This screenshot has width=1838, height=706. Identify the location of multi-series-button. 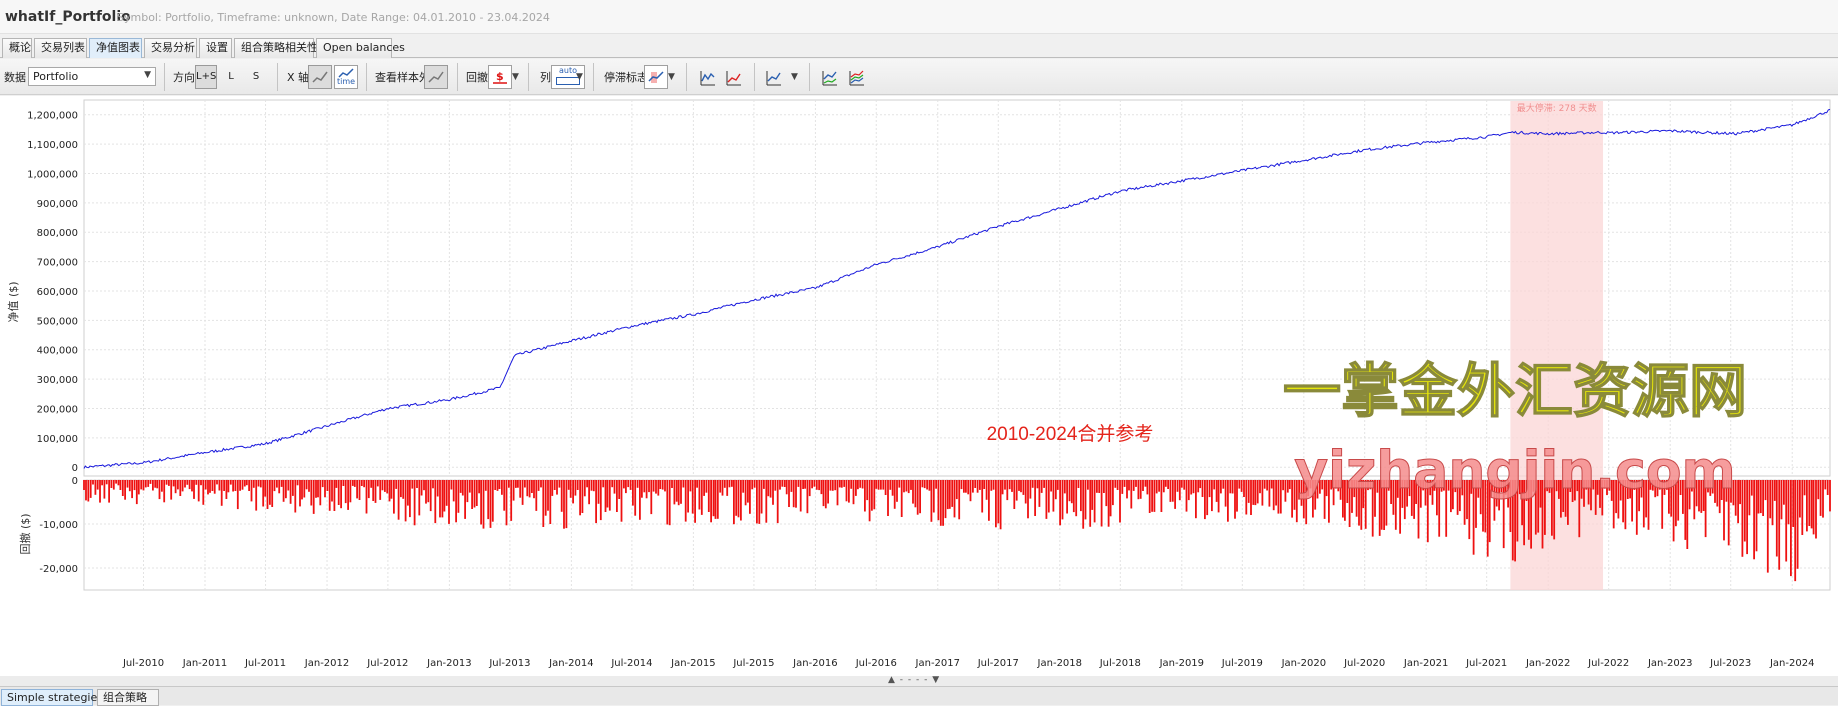
(857, 77).